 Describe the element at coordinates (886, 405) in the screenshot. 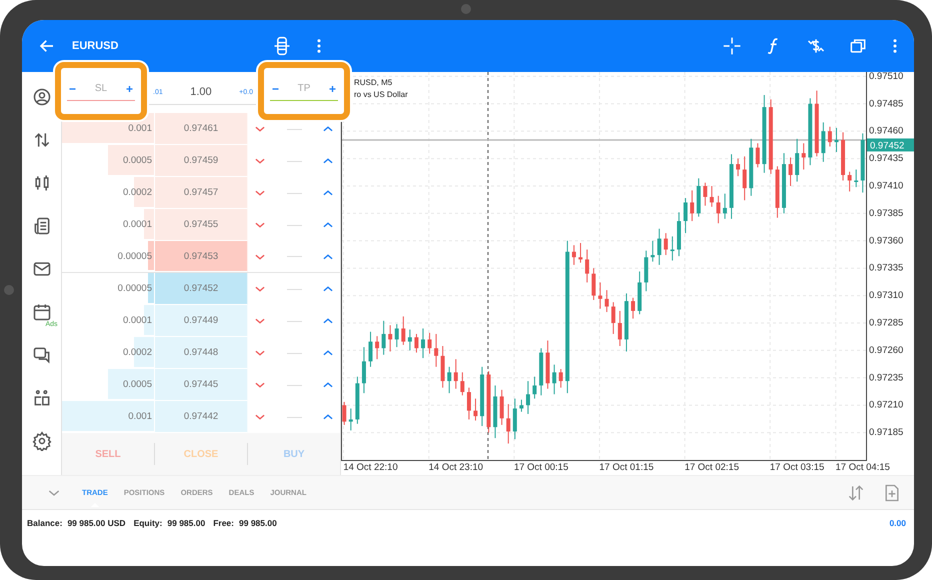

I see `price-axis-label: 0.97210` at that location.